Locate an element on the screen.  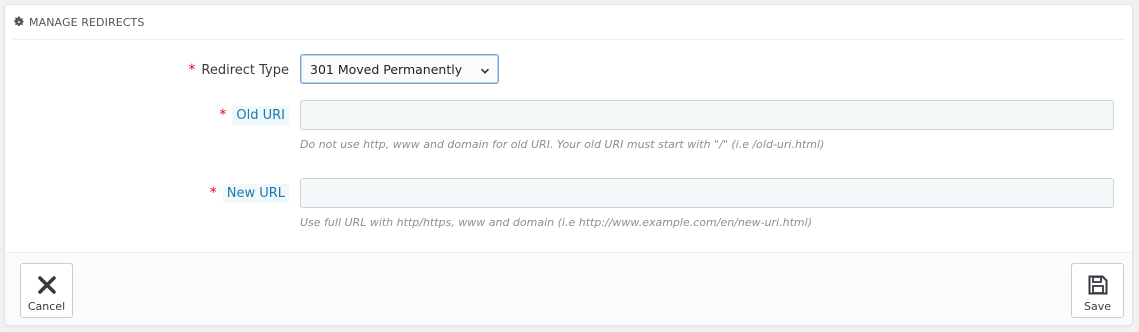
cancel-button: Cancel is located at coordinates (46, 290).